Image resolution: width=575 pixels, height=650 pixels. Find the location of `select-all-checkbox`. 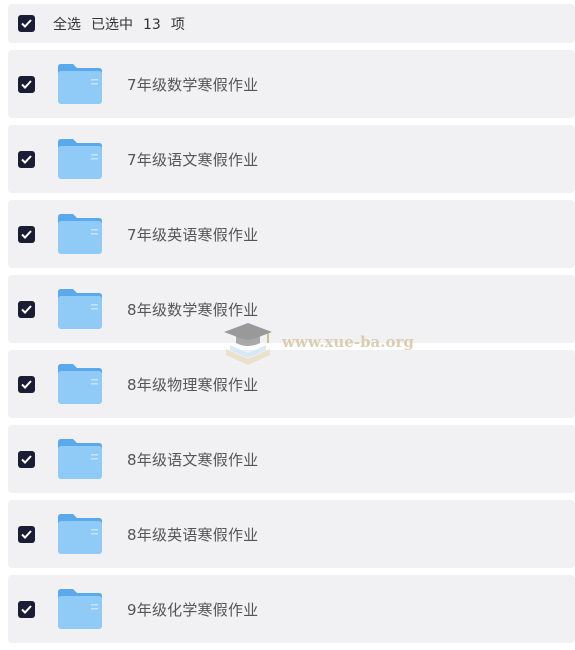

select-all-checkbox is located at coordinates (26, 23).